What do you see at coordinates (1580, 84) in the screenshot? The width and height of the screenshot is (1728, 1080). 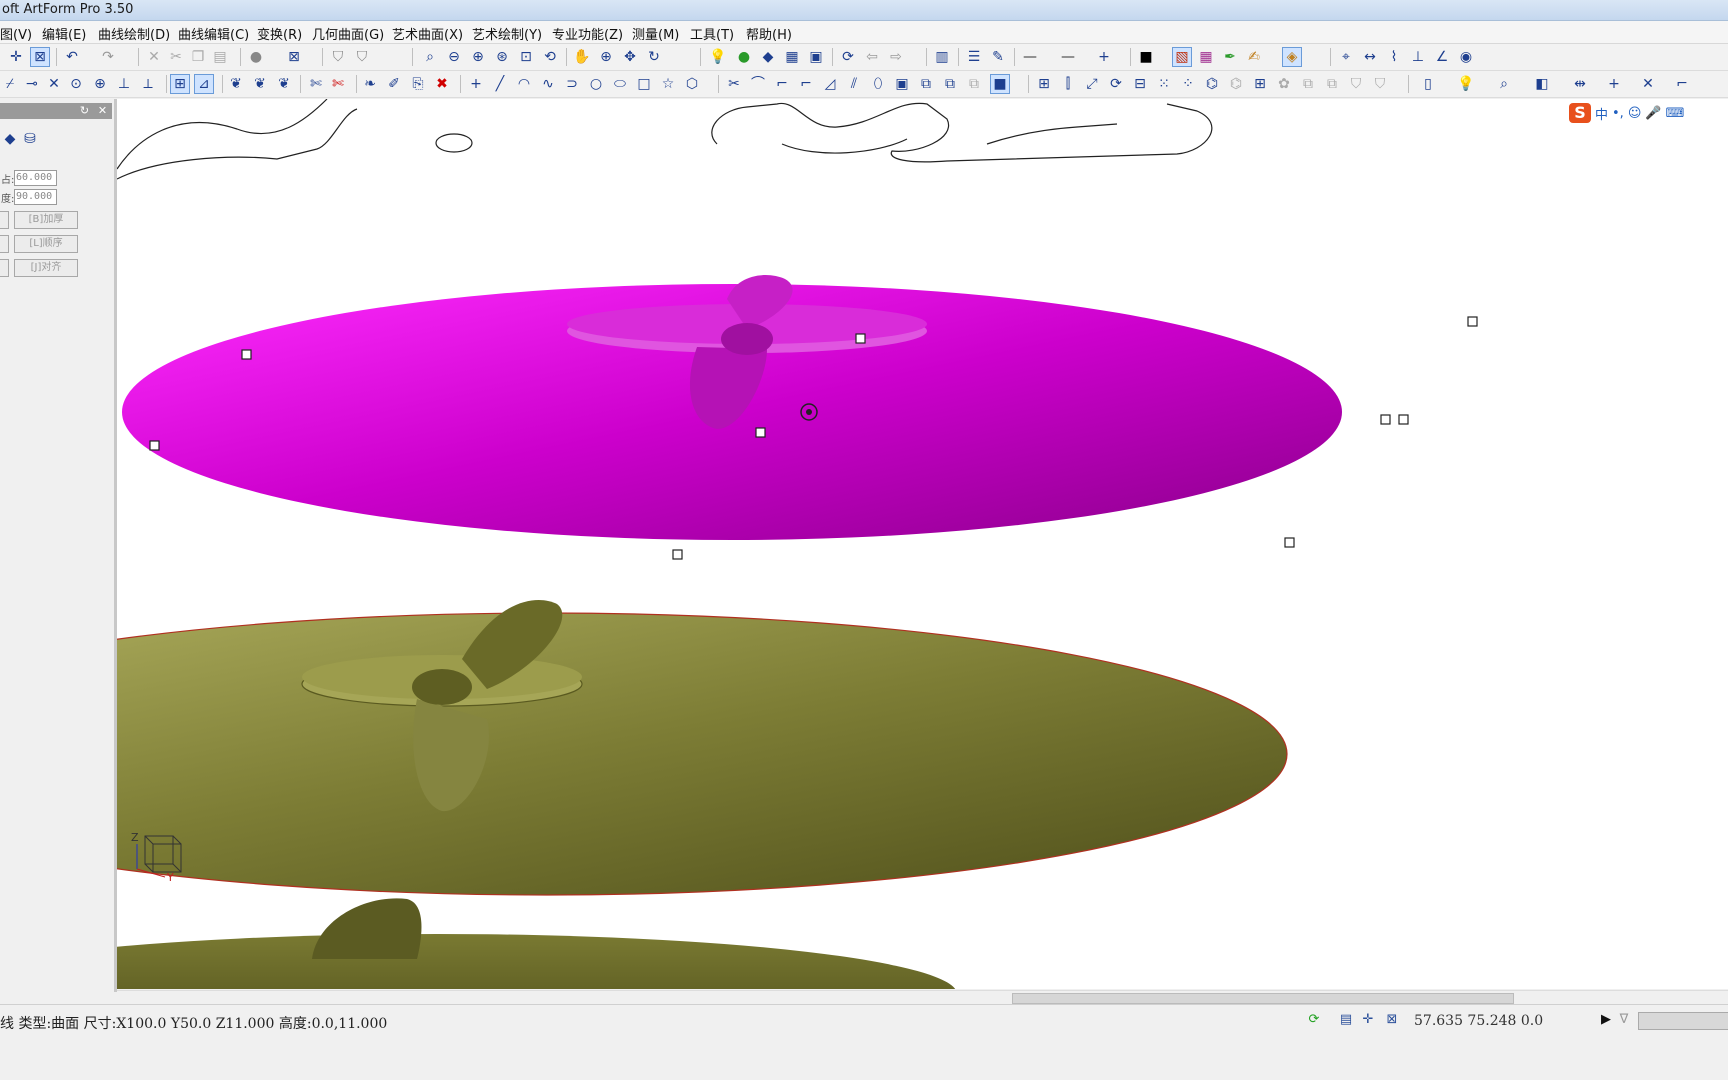 I see `dist-icon: ⇹` at bounding box center [1580, 84].